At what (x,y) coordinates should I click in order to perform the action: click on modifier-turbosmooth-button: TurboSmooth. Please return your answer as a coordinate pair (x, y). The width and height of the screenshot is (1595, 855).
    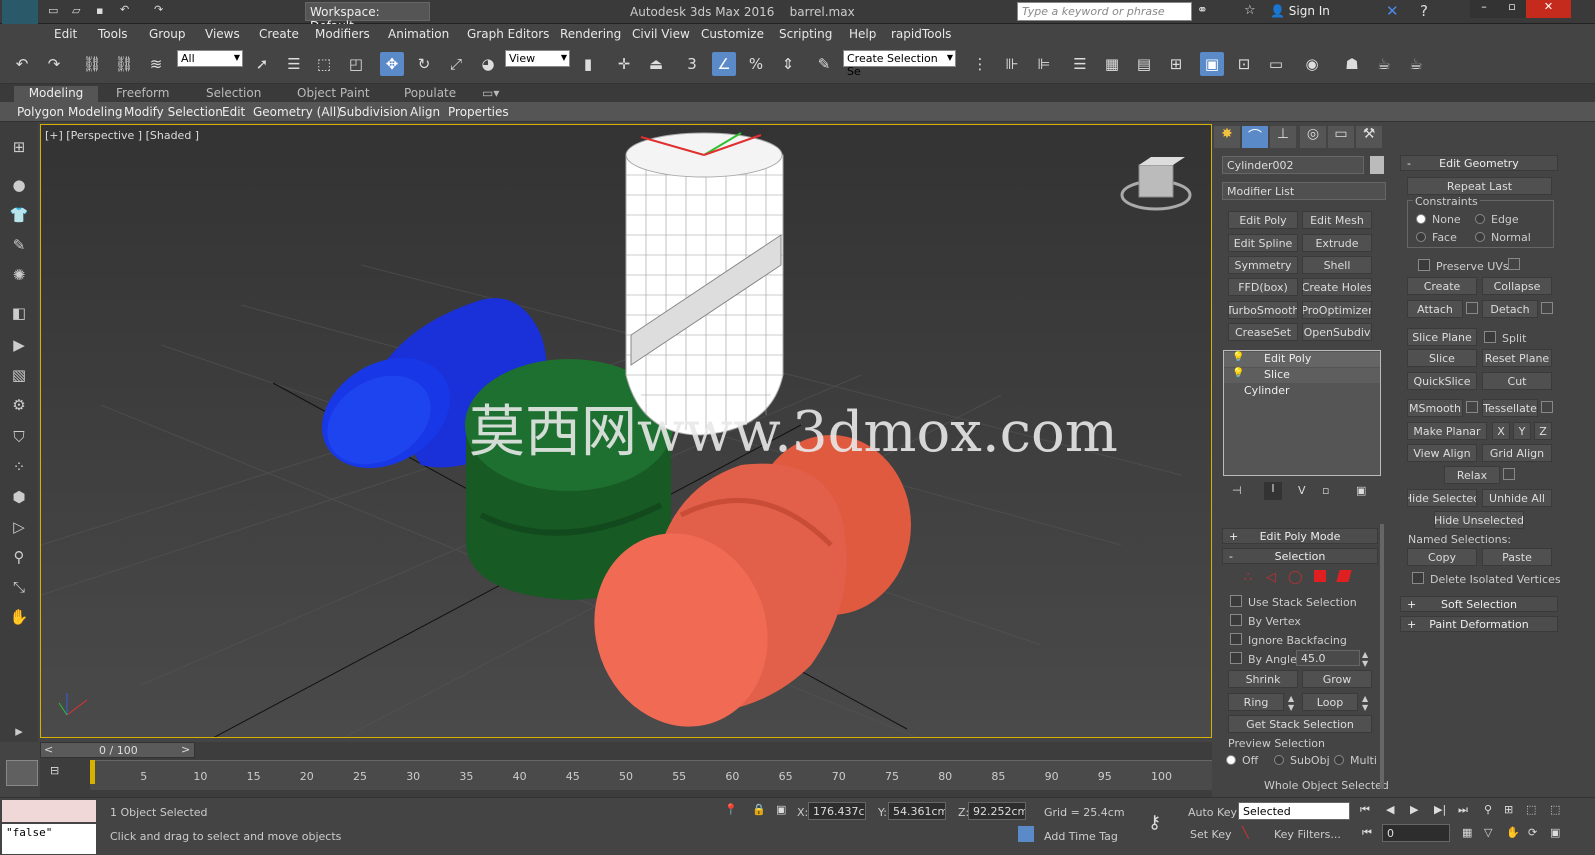
    Looking at the image, I should click on (1263, 310).